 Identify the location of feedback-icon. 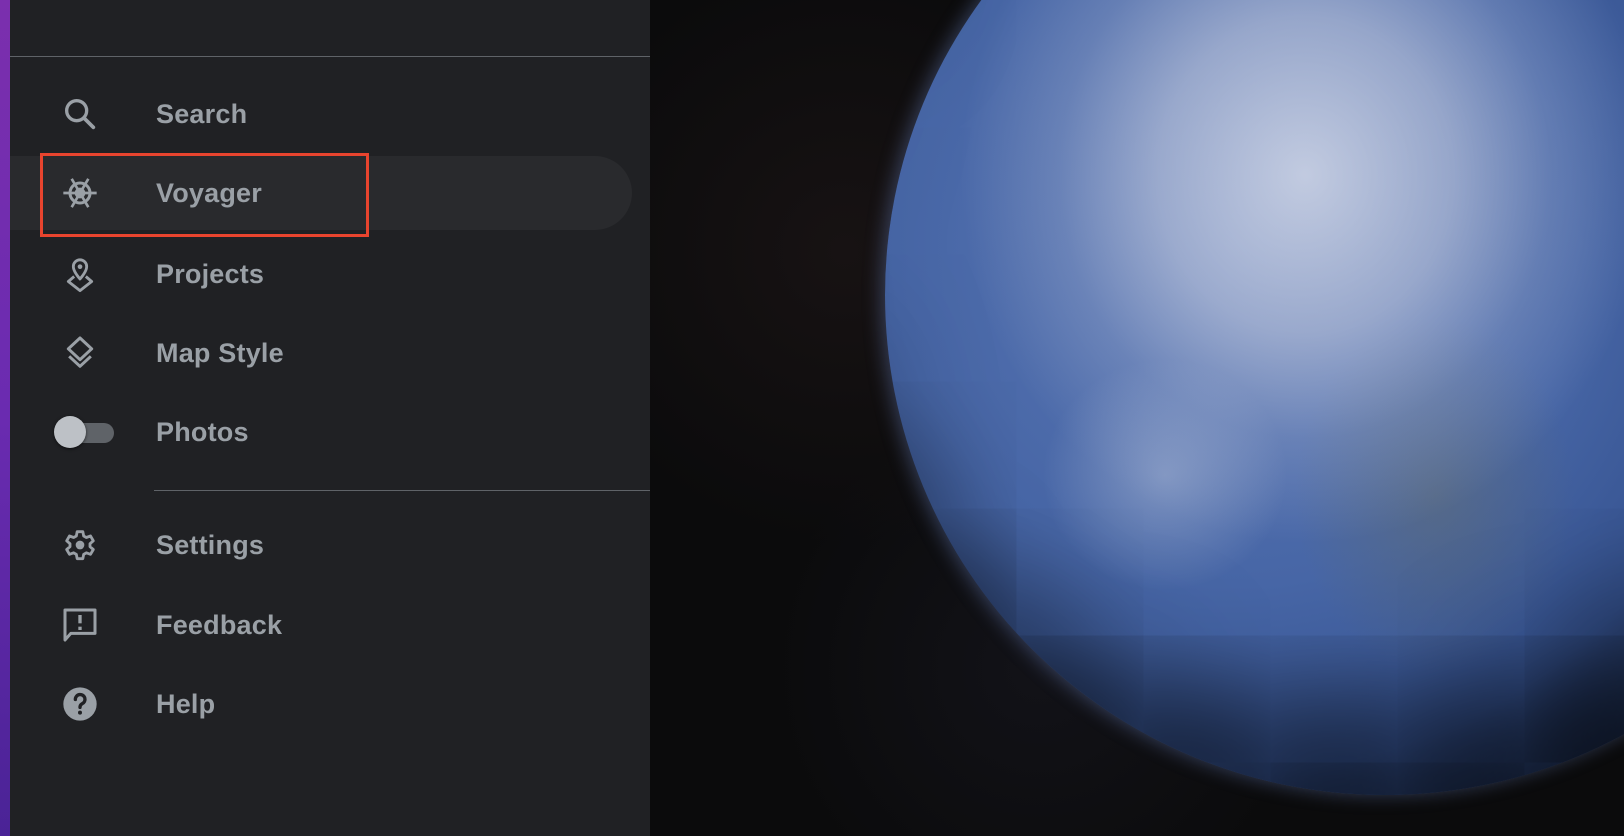
(80, 625).